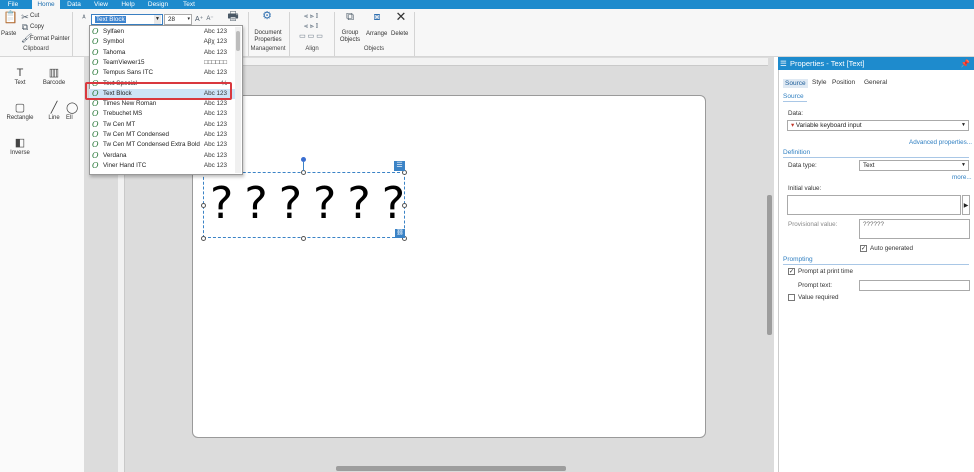 This screenshot has width=974, height=472. What do you see at coordinates (119, 124) in the screenshot?
I see `font-name: Tw Cen MT` at bounding box center [119, 124].